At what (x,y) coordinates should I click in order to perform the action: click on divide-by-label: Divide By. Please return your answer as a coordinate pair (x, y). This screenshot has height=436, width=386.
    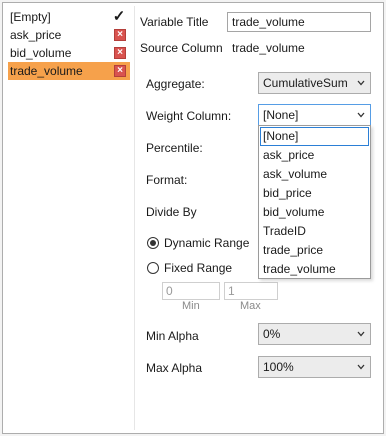
    Looking at the image, I should click on (171, 212).